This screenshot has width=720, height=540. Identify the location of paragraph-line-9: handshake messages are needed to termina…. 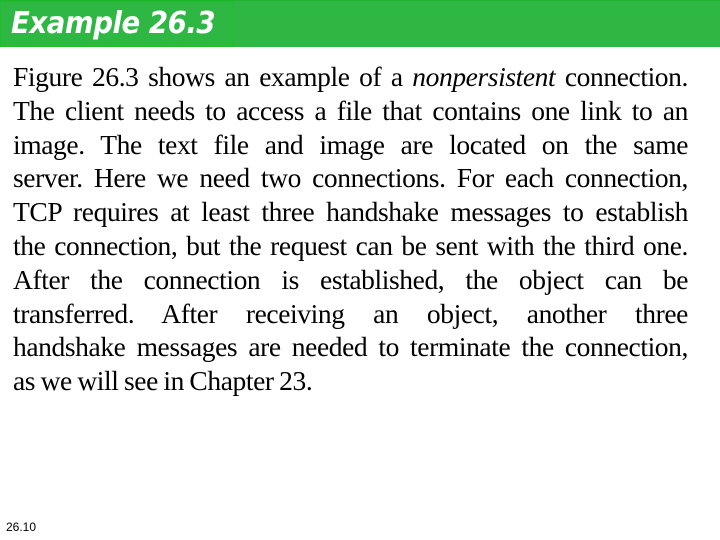
(350, 347).